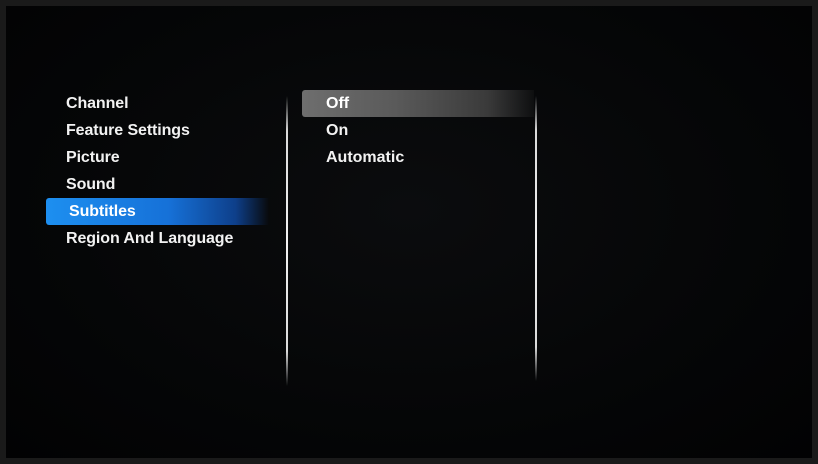 Image resolution: width=818 pixels, height=464 pixels. What do you see at coordinates (165, 238) in the screenshot?
I see `menu-item-region-and-language: Region And Language` at bounding box center [165, 238].